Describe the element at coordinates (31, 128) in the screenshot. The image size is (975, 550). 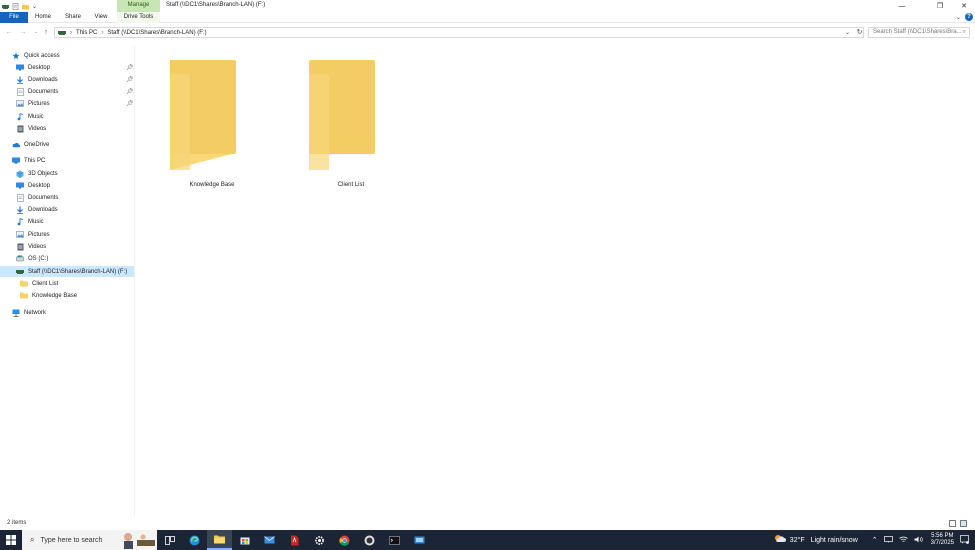
I see `nav-quick-videos: Videos` at that location.